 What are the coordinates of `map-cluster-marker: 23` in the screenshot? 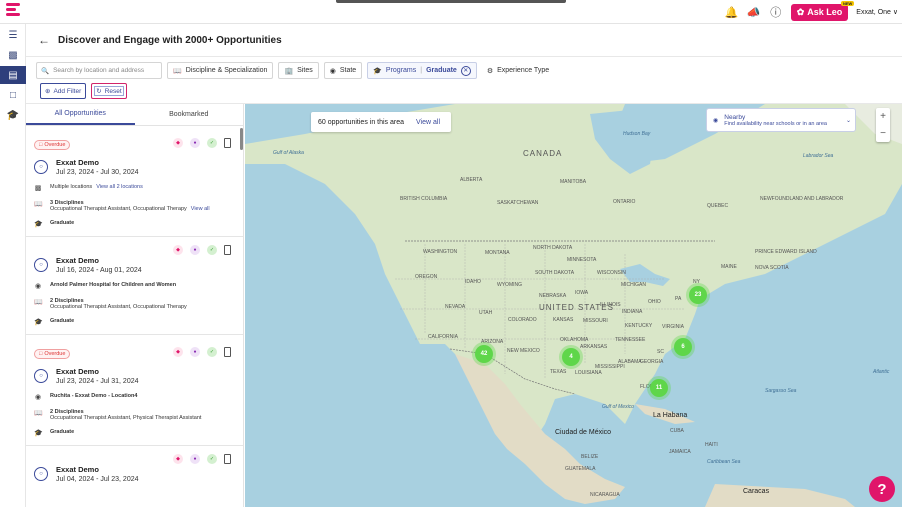 It's located at (698, 295).